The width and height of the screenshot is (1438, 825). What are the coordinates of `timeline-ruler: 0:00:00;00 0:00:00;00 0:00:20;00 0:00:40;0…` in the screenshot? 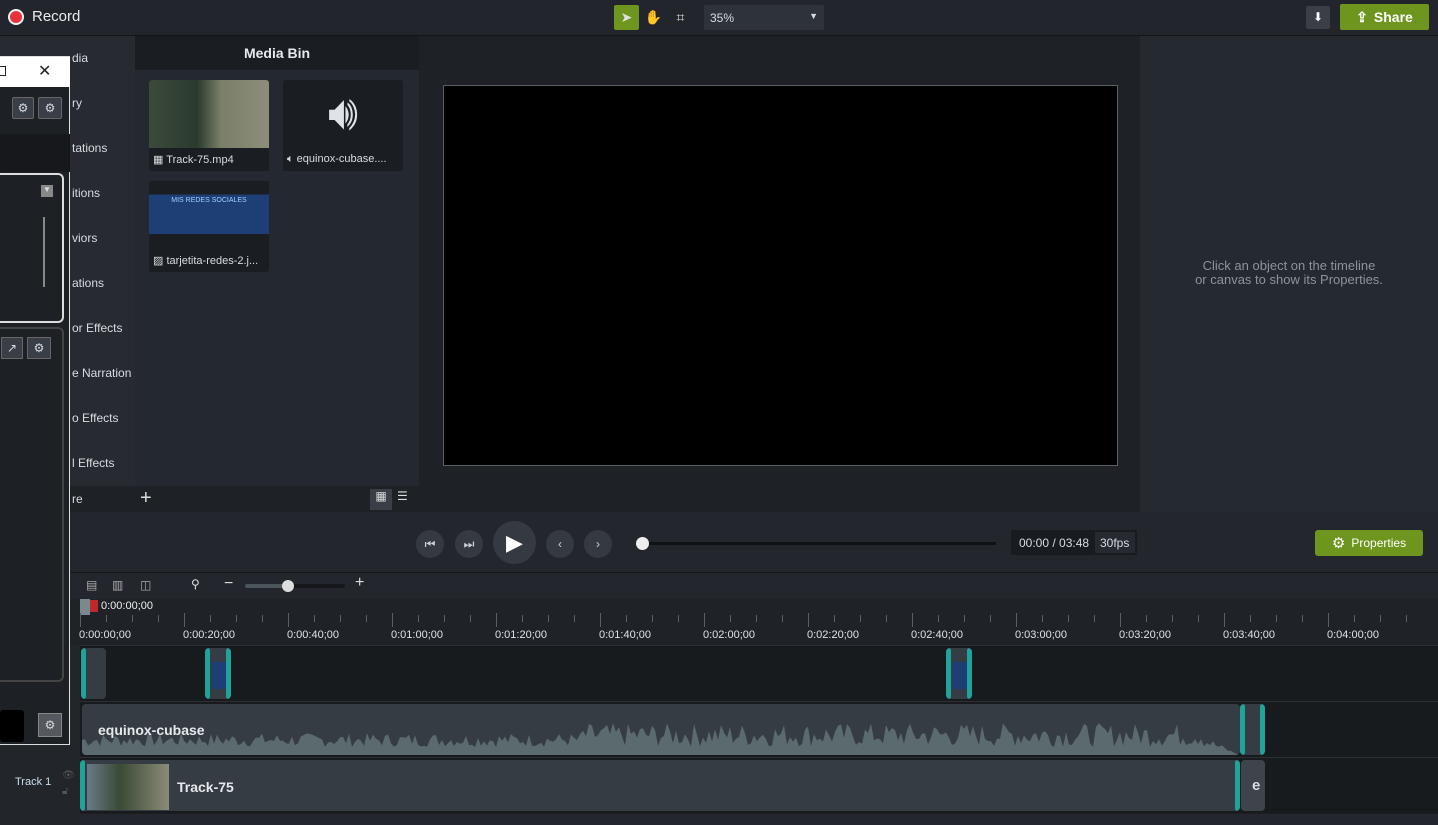 It's located at (754, 622).